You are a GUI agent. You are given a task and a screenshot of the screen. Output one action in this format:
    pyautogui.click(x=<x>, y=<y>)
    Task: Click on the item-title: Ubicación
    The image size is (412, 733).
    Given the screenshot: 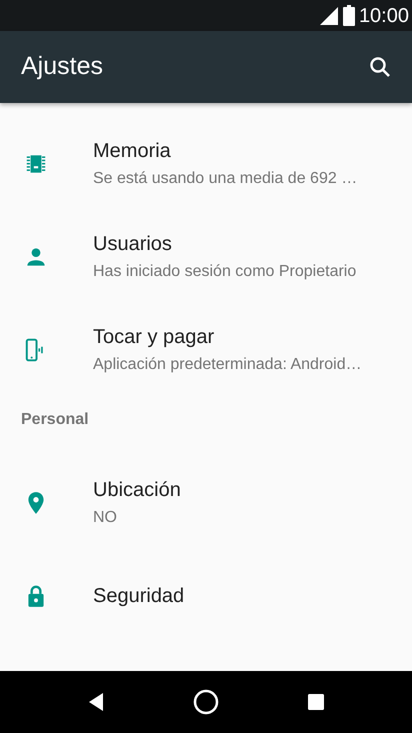 What is the action you would take?
    pyautogui.click(x=137, y=490)
    